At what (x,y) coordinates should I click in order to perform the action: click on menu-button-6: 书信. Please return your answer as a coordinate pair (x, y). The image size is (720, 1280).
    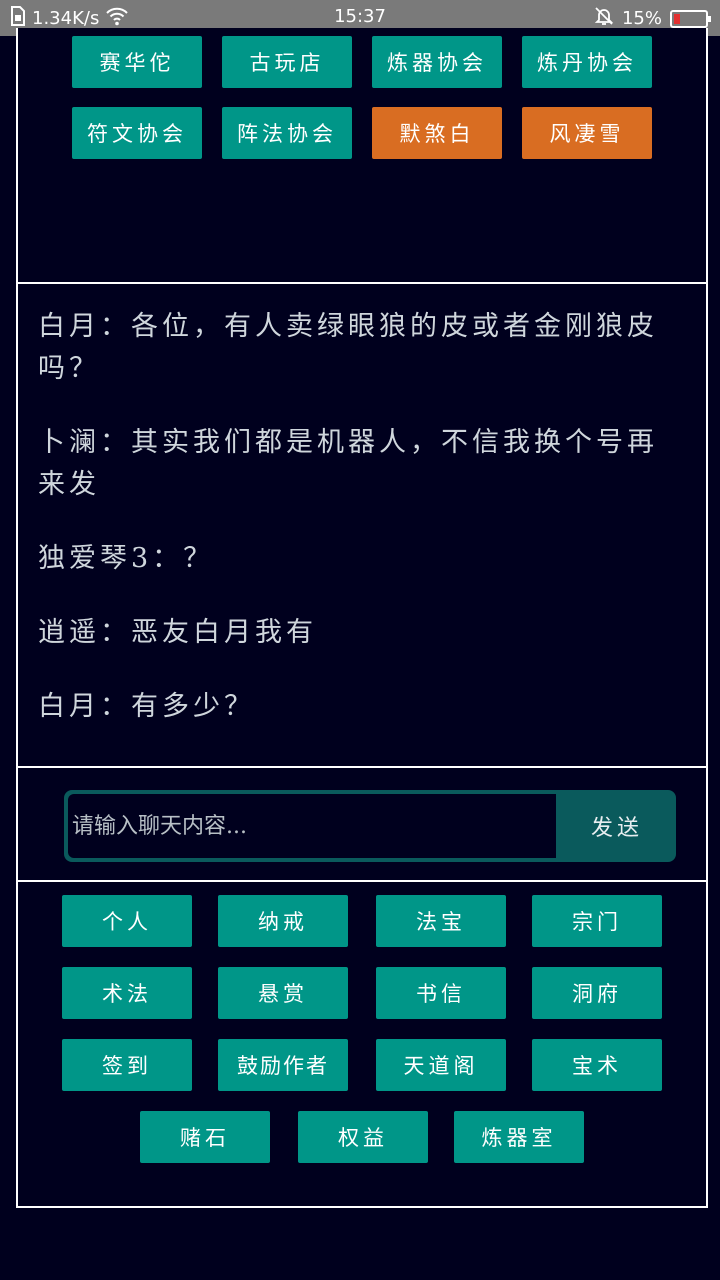
    Looking at the image, I should click on (441, 993).